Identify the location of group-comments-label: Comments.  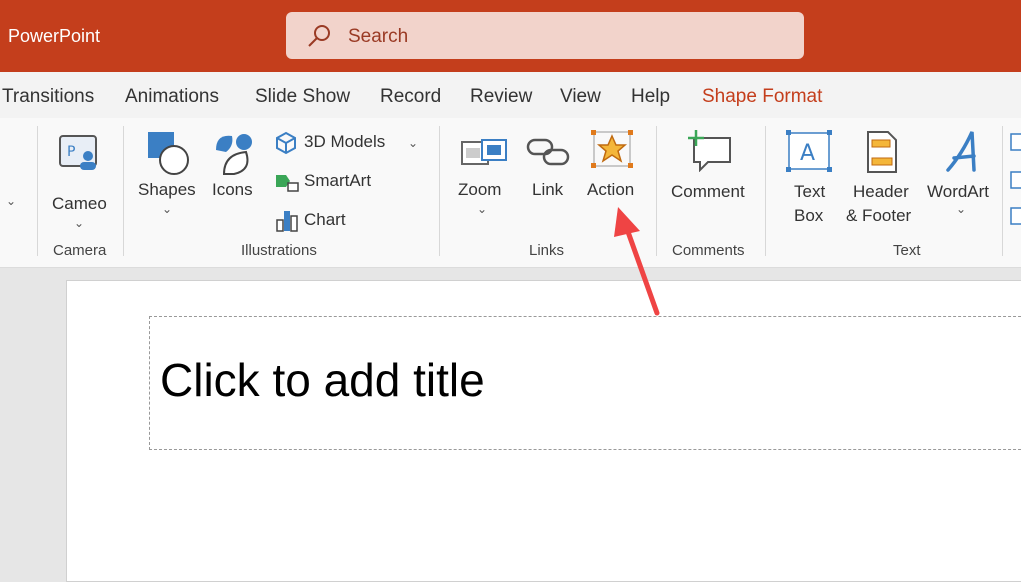
(708, 250).